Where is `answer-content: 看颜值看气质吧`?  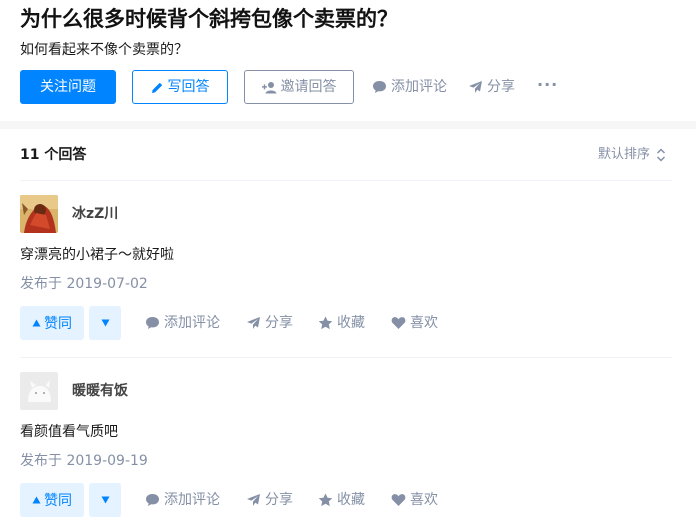
answer-content: 看颜值看气质吧 is located at coordinates (69, 432).